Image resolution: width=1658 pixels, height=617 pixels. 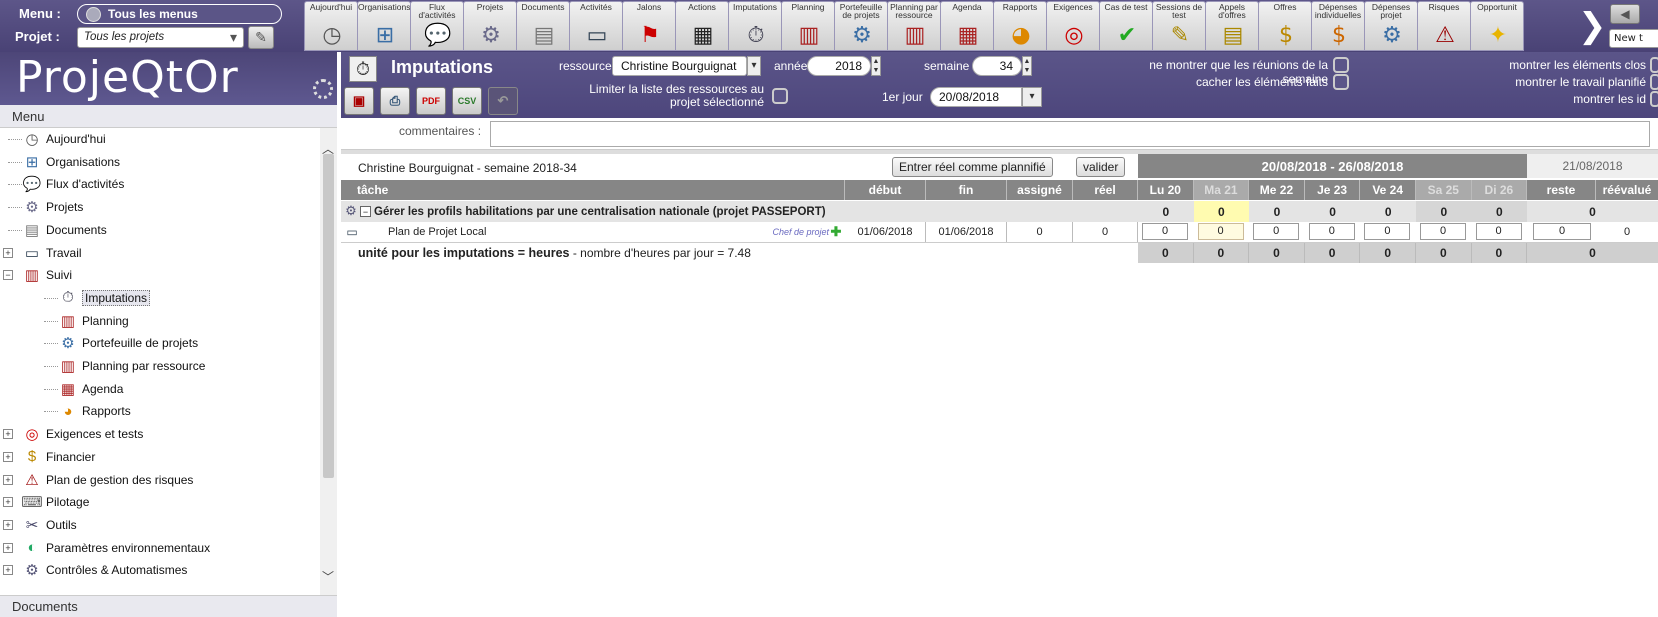 I want to click on module-tab: Actions ▦, so click(x=702, y=26).